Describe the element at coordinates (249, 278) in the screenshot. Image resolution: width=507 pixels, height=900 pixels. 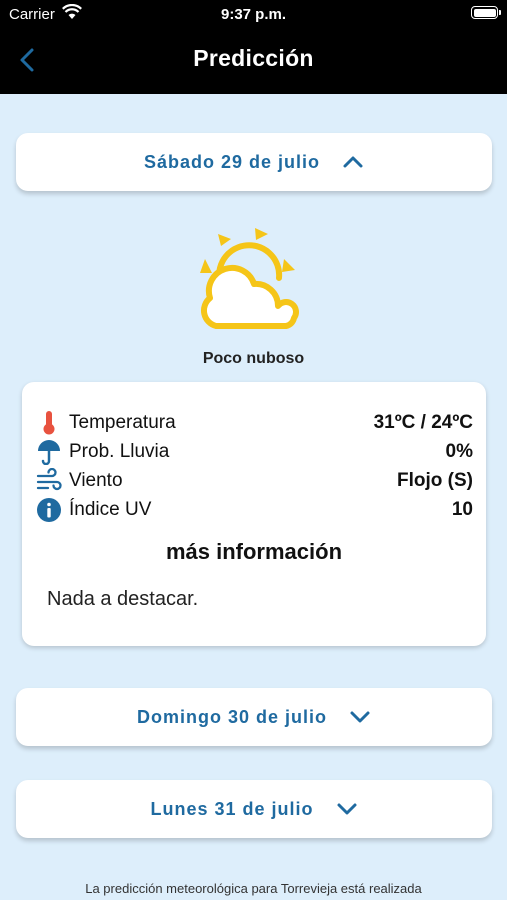
I see `sun-behind-cloud-icon` at that location.